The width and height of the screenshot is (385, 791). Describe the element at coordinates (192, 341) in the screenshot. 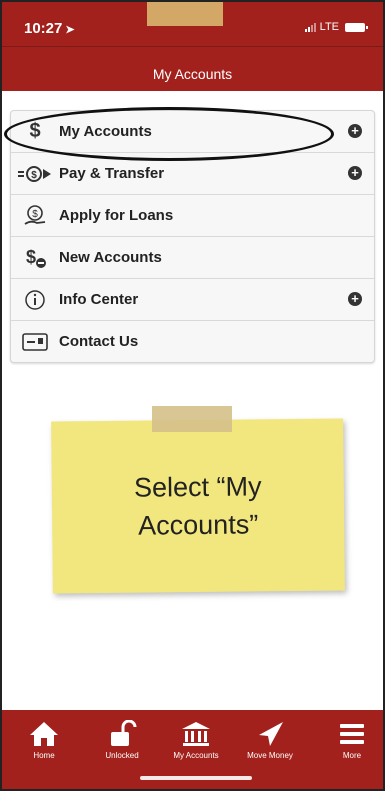

I see `menu-item-contact-us: Contact Us` at that location.